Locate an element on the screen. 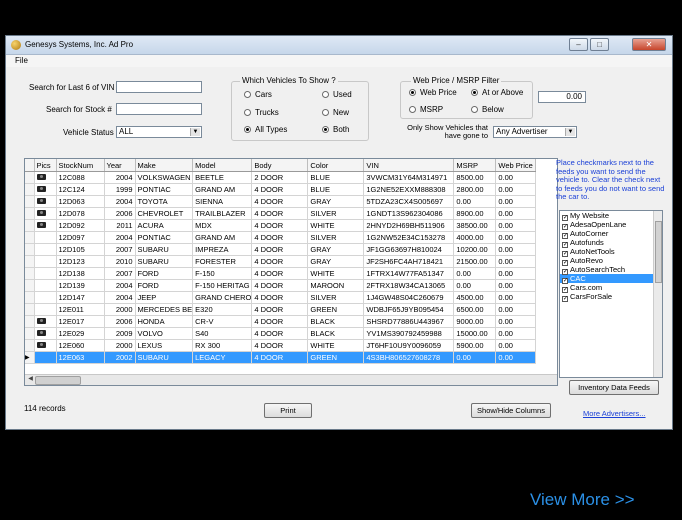  cell-stock: 12D078 is located at coordinates (80, 213).